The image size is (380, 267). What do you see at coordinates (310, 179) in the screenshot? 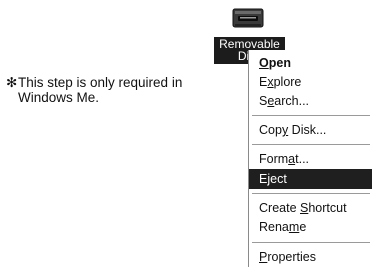
I see `menu-item-eject: Eject` at bounding box center [310, 179].